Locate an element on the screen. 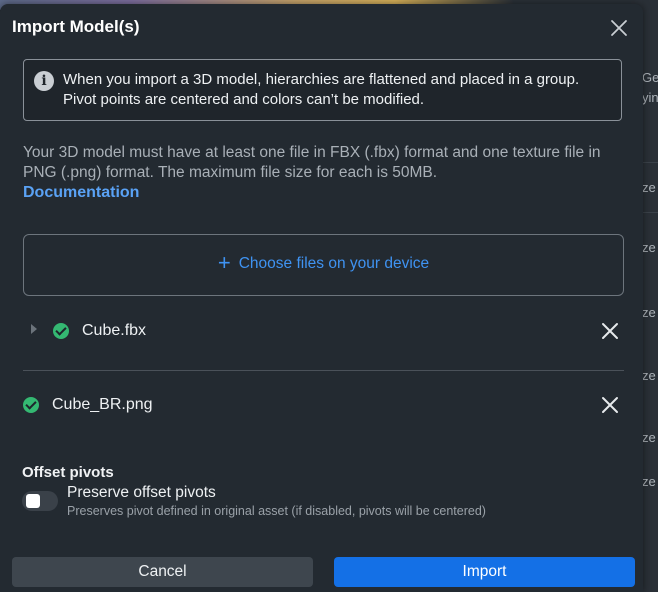  preserve-offset-pivots-toggle is located at coordinates (40, 501).